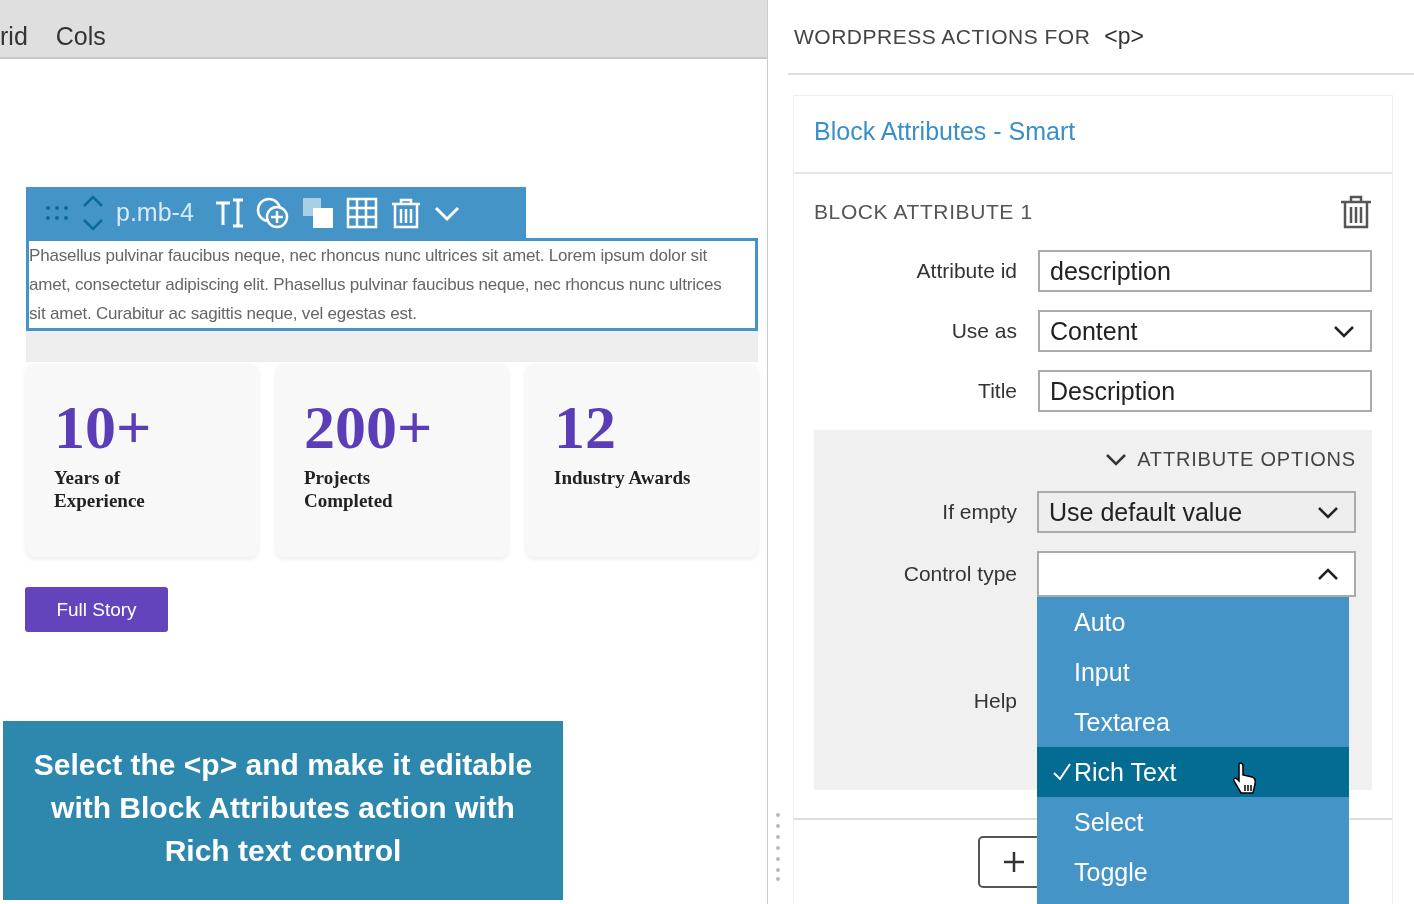 This screenshot has height=904, width=1414. I want to click on field-label: Control type, so click(959, 574).